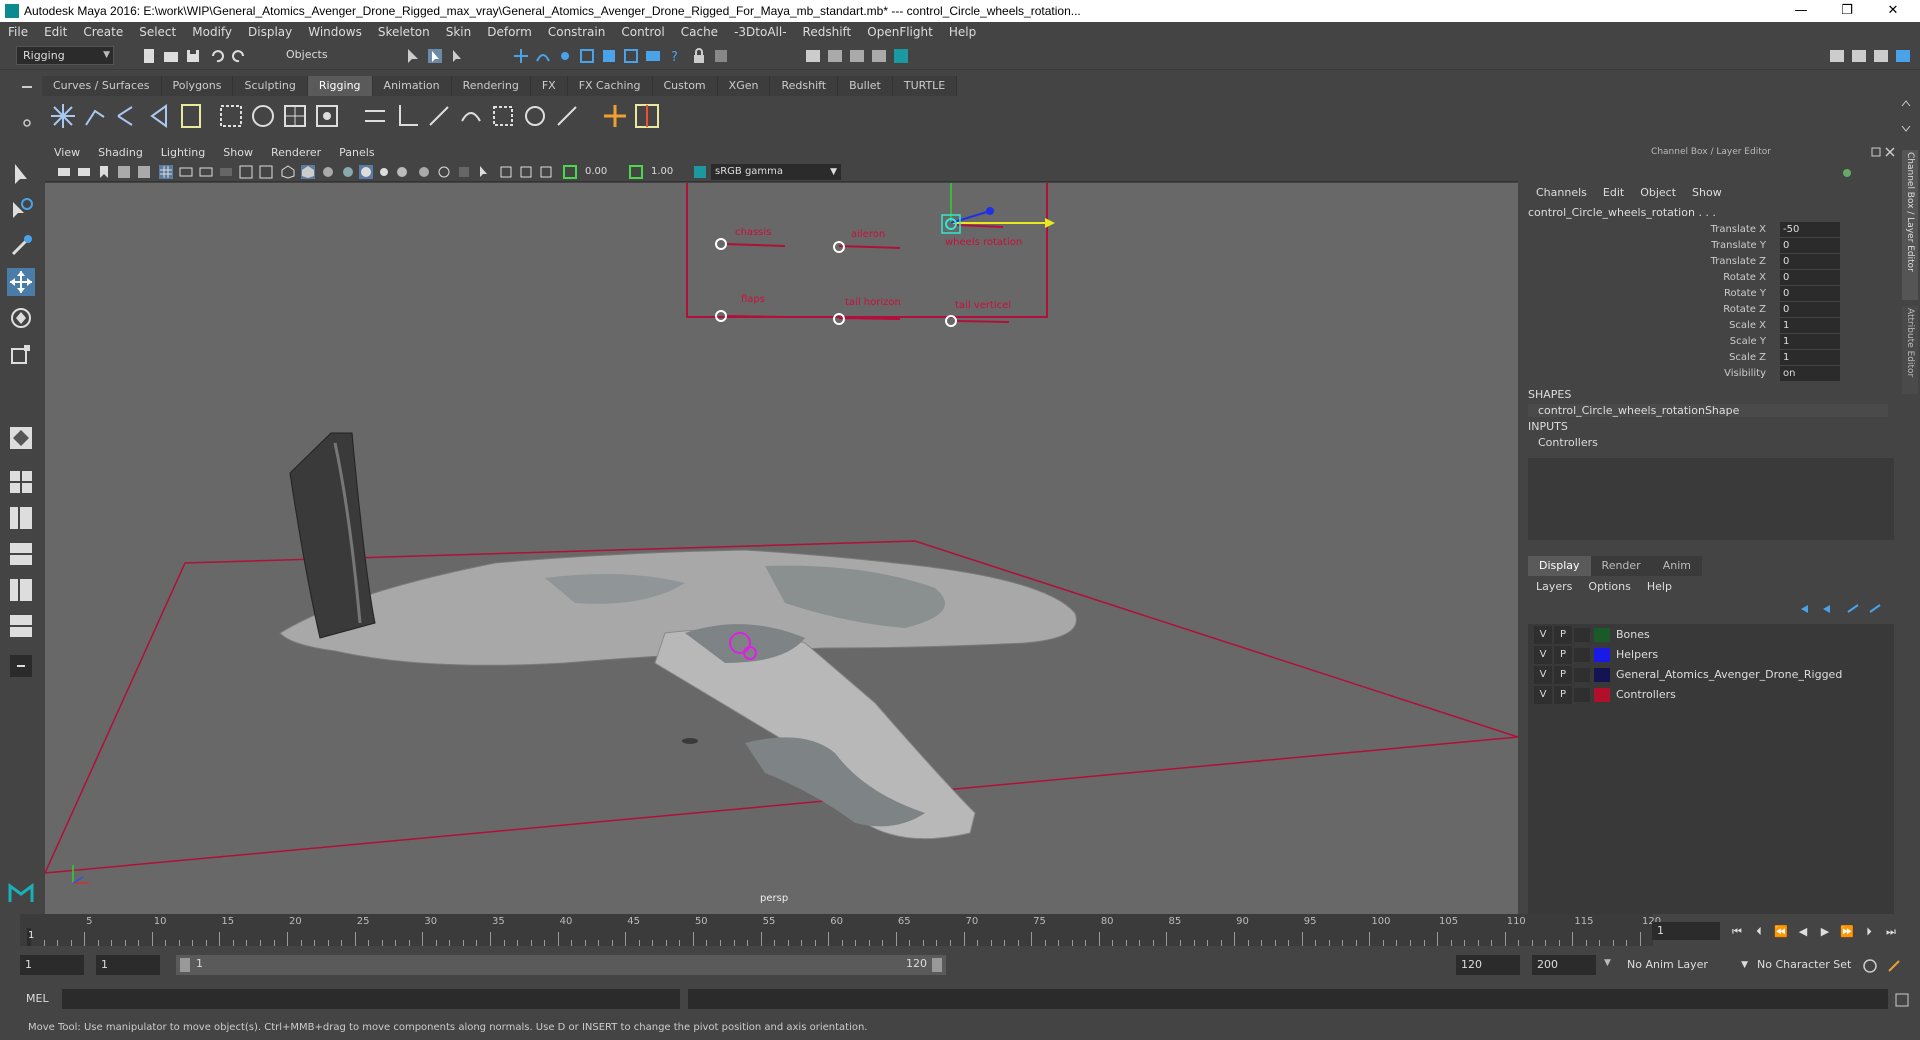 Image resolution: width=1920 pixels, height=1040 pixels. What do you see at coordinates (1803, 932) in the screenshot?
I see `play-backwards-icon: ◀` at bounding box center [1803, 932].